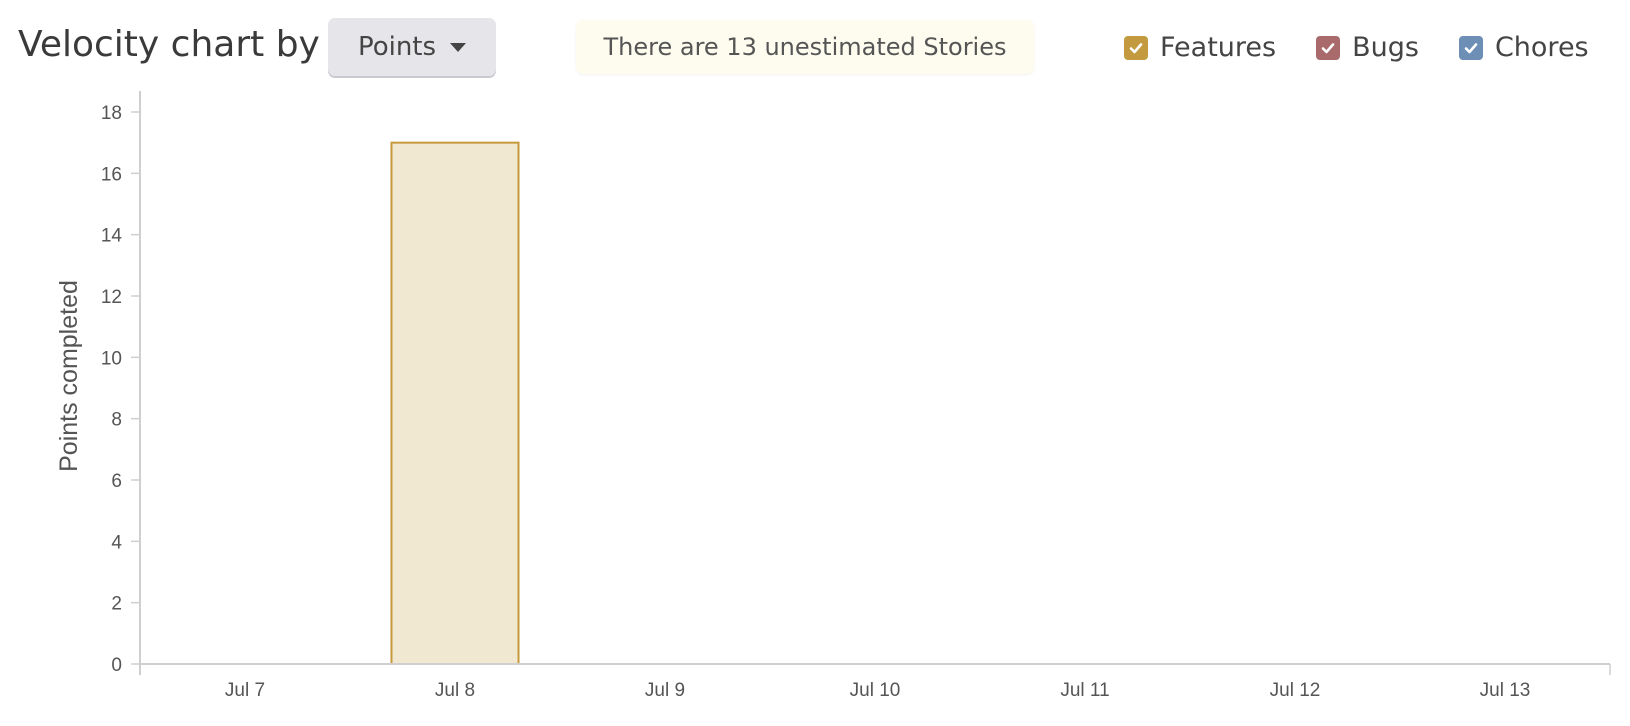  What do you see at coordinates (111, 174) in the screenshot?
I see `y-tick-label: 16` at bounding box center [111, 174].